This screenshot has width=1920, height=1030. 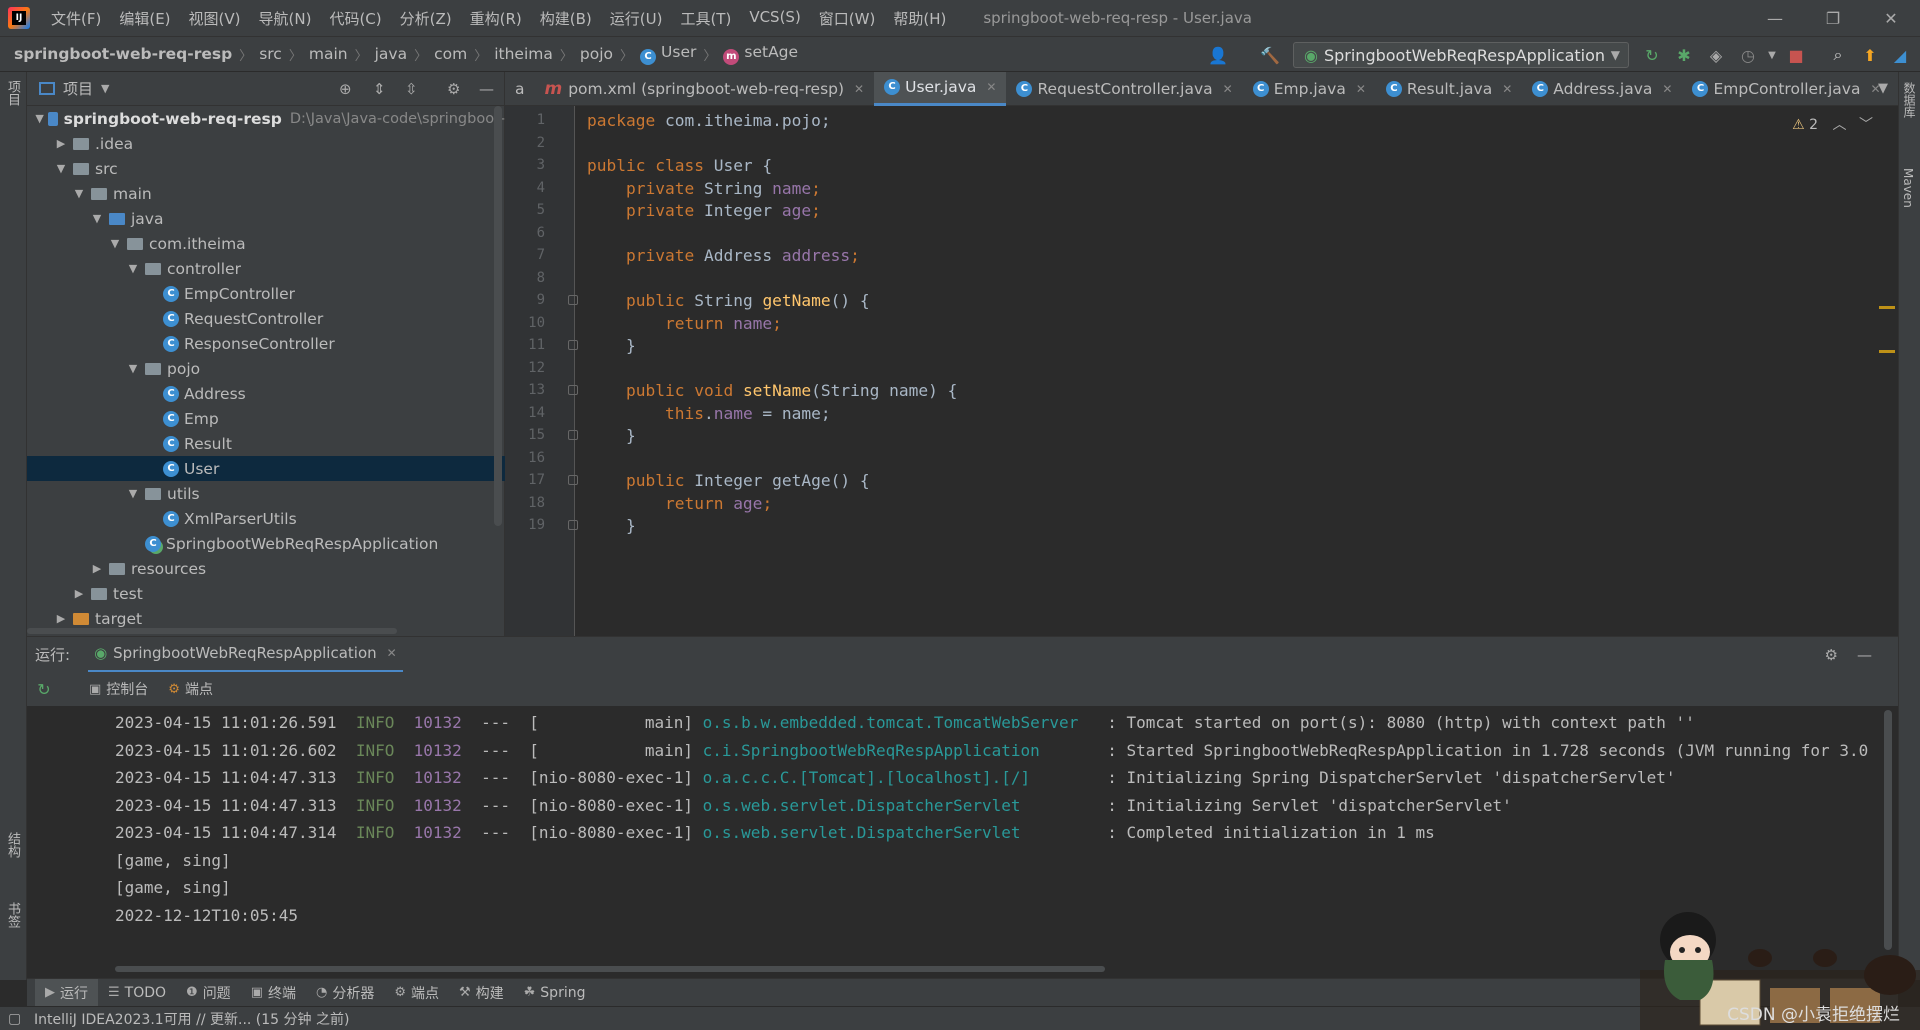 What do you see at coordinates (709, 120) in the screenshot?
I see `code-line: package com.itheima.pojo;` at bounding box center [709, 120].